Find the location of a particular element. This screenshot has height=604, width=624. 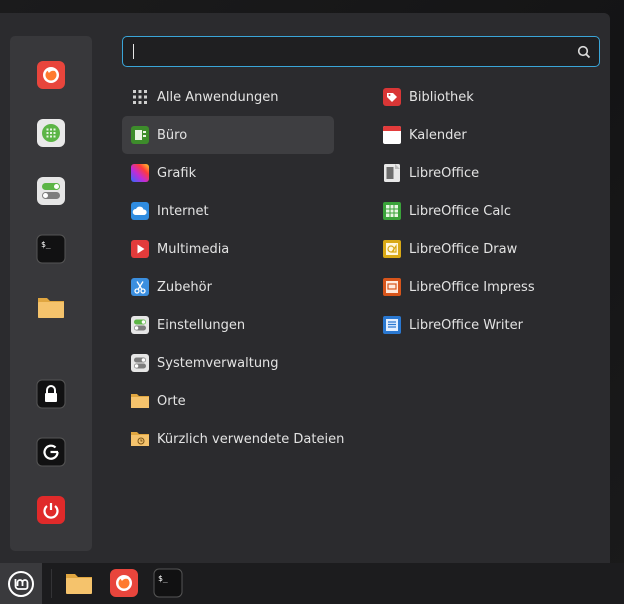

search-button is located at coordinates (584, 51).